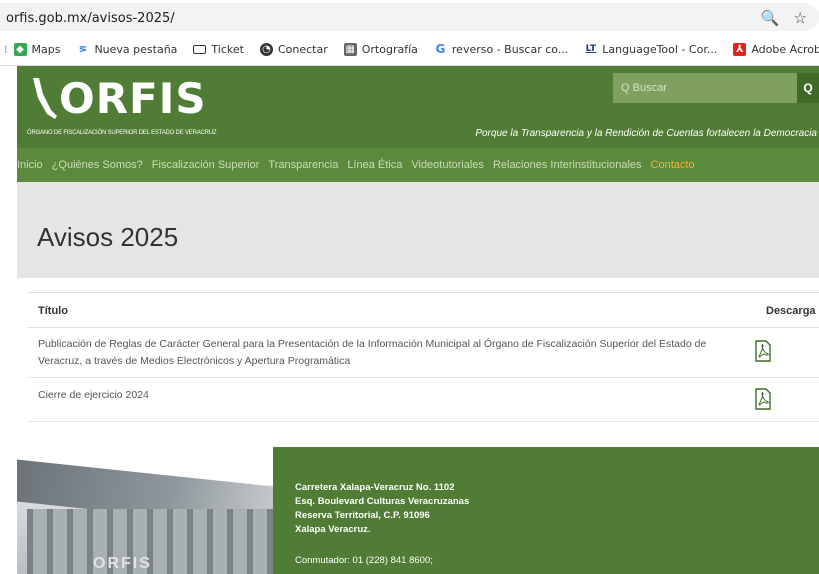 Image resolution: width=819 pixels, height=574 pixels. I want to click on bookmark-label: Ortografía, so click(389, 49).